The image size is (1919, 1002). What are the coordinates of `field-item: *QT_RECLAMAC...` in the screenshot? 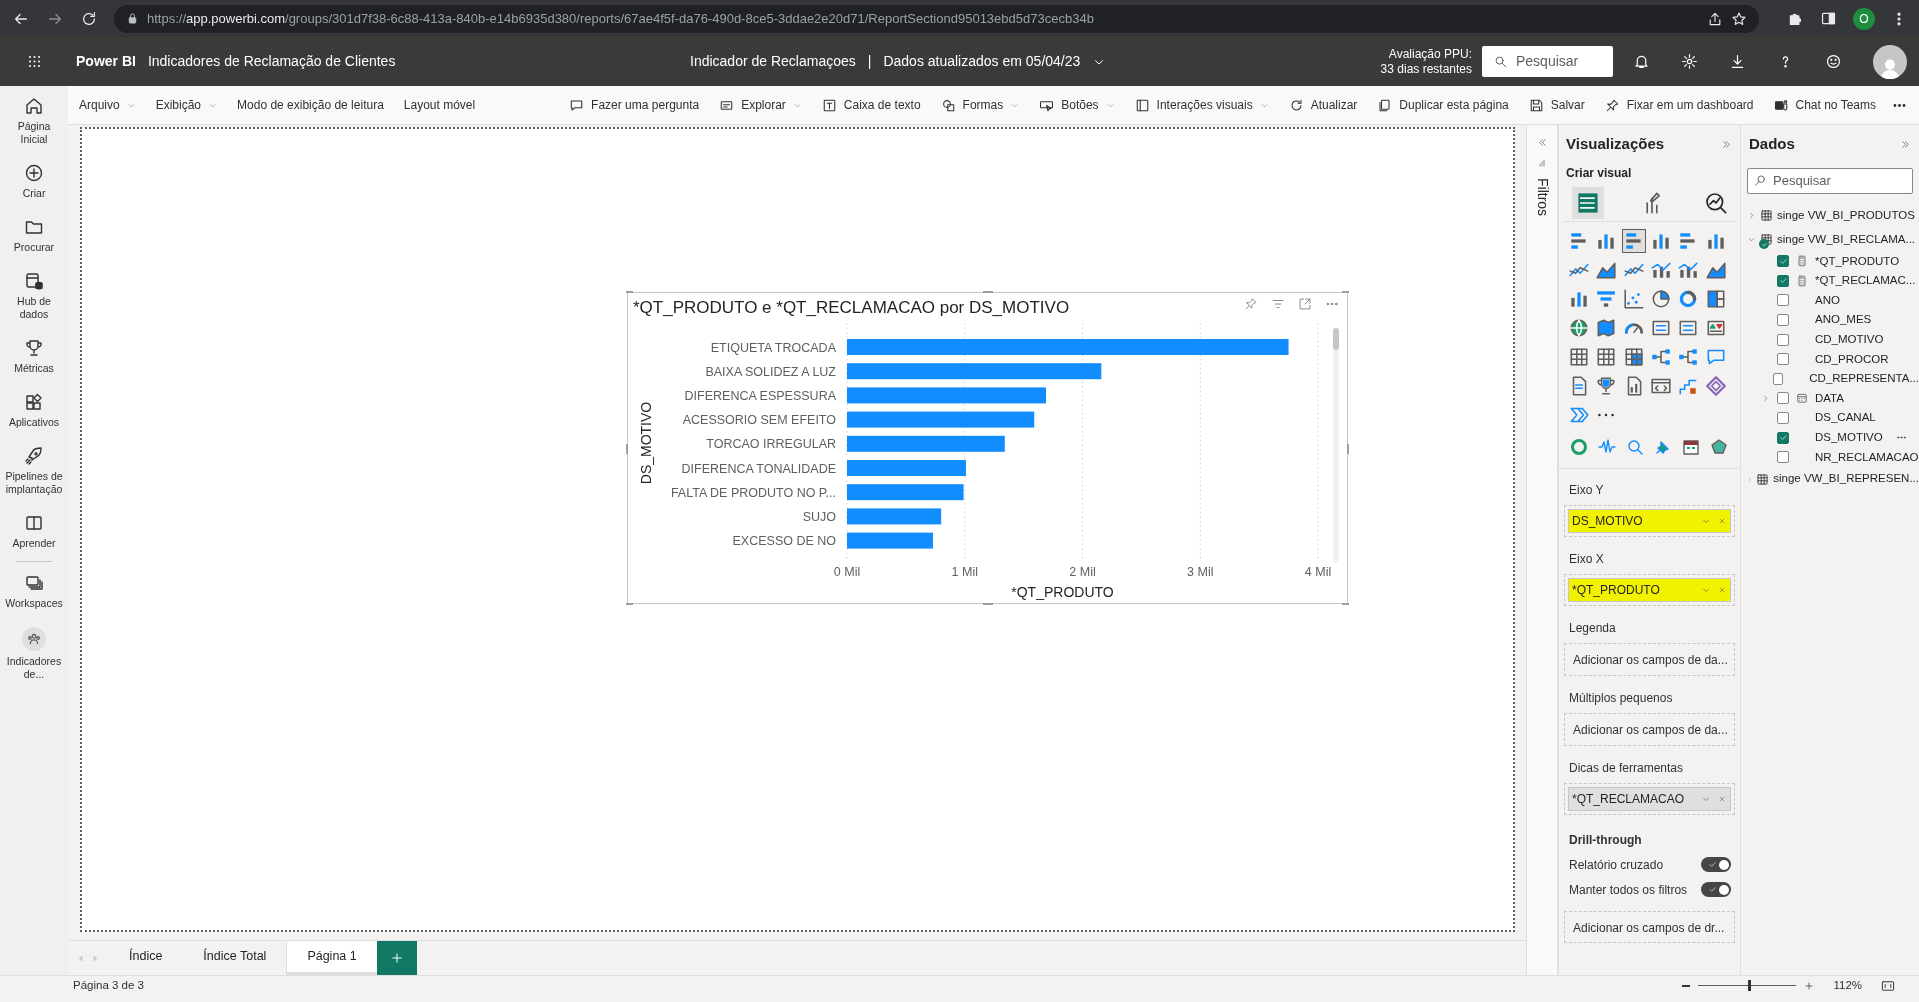 It's located at (1833, 281).